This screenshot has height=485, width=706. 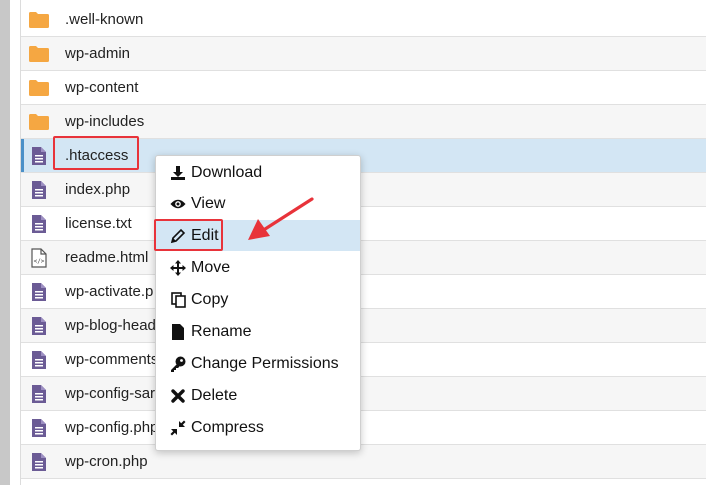 What do you see at coordinates (178, 204) in the screenshot?
I see `eye-icon` at bounding box center [178, 204].